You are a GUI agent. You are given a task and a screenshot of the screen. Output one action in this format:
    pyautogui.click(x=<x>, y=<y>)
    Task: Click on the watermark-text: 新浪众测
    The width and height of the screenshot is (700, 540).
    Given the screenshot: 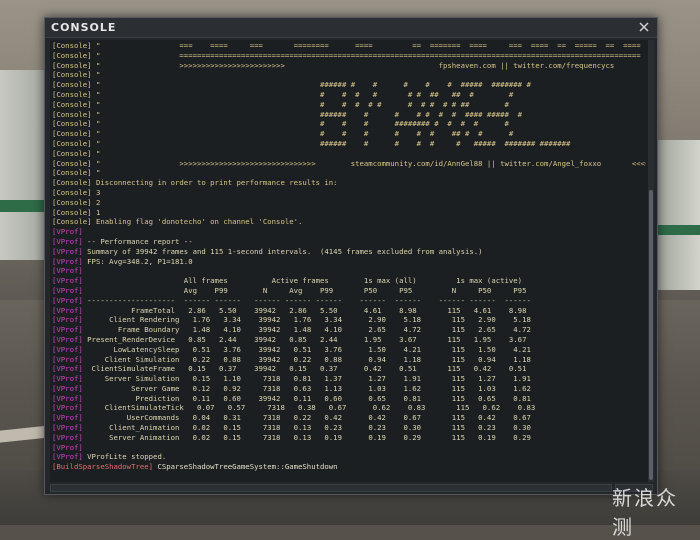 What is the action you would take?
    pyautogui.click(x=645, y=512)
    